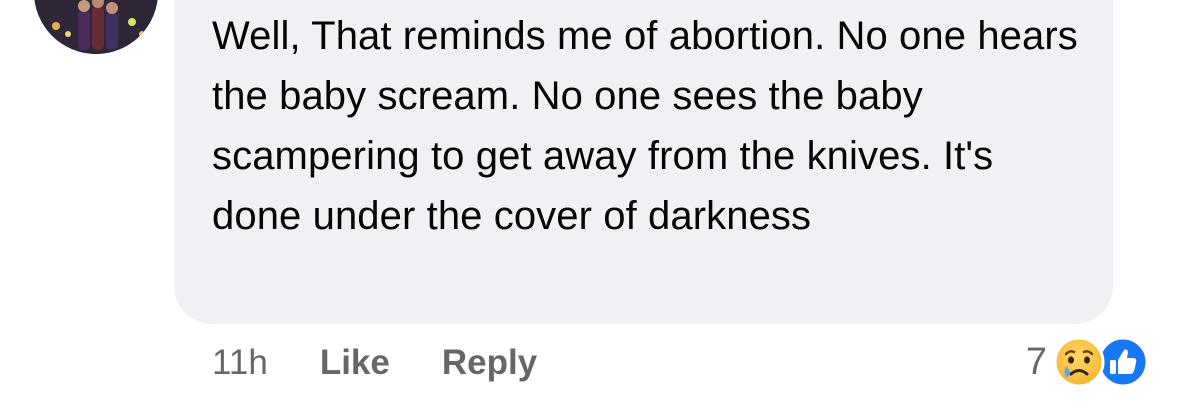  What do you see at coordinates (1079, 362) in the screenshot?
I see `sad-icon` at bounding box center [1079, 362].